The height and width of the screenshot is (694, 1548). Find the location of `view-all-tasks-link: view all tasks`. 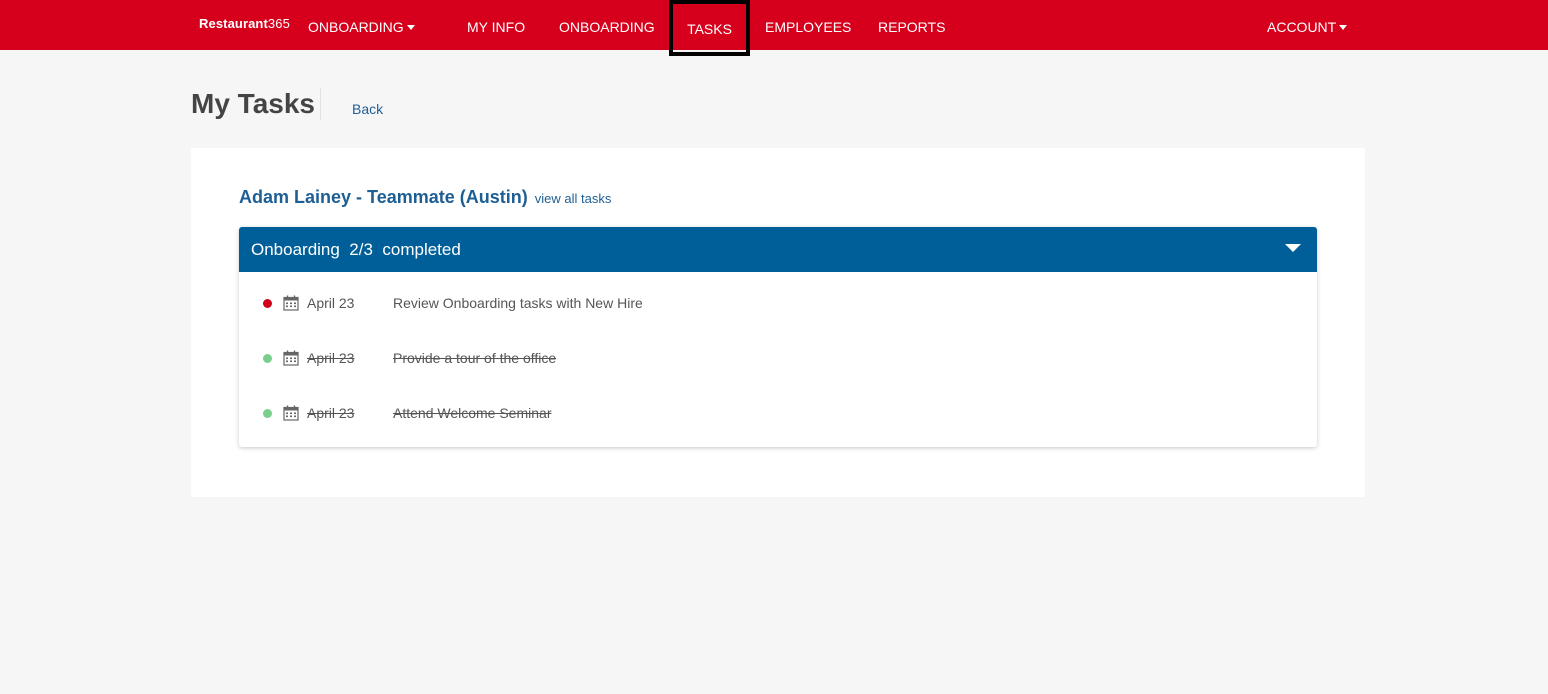

view-all-tasks-link: view all tasks is located at coordinates (573, 198).